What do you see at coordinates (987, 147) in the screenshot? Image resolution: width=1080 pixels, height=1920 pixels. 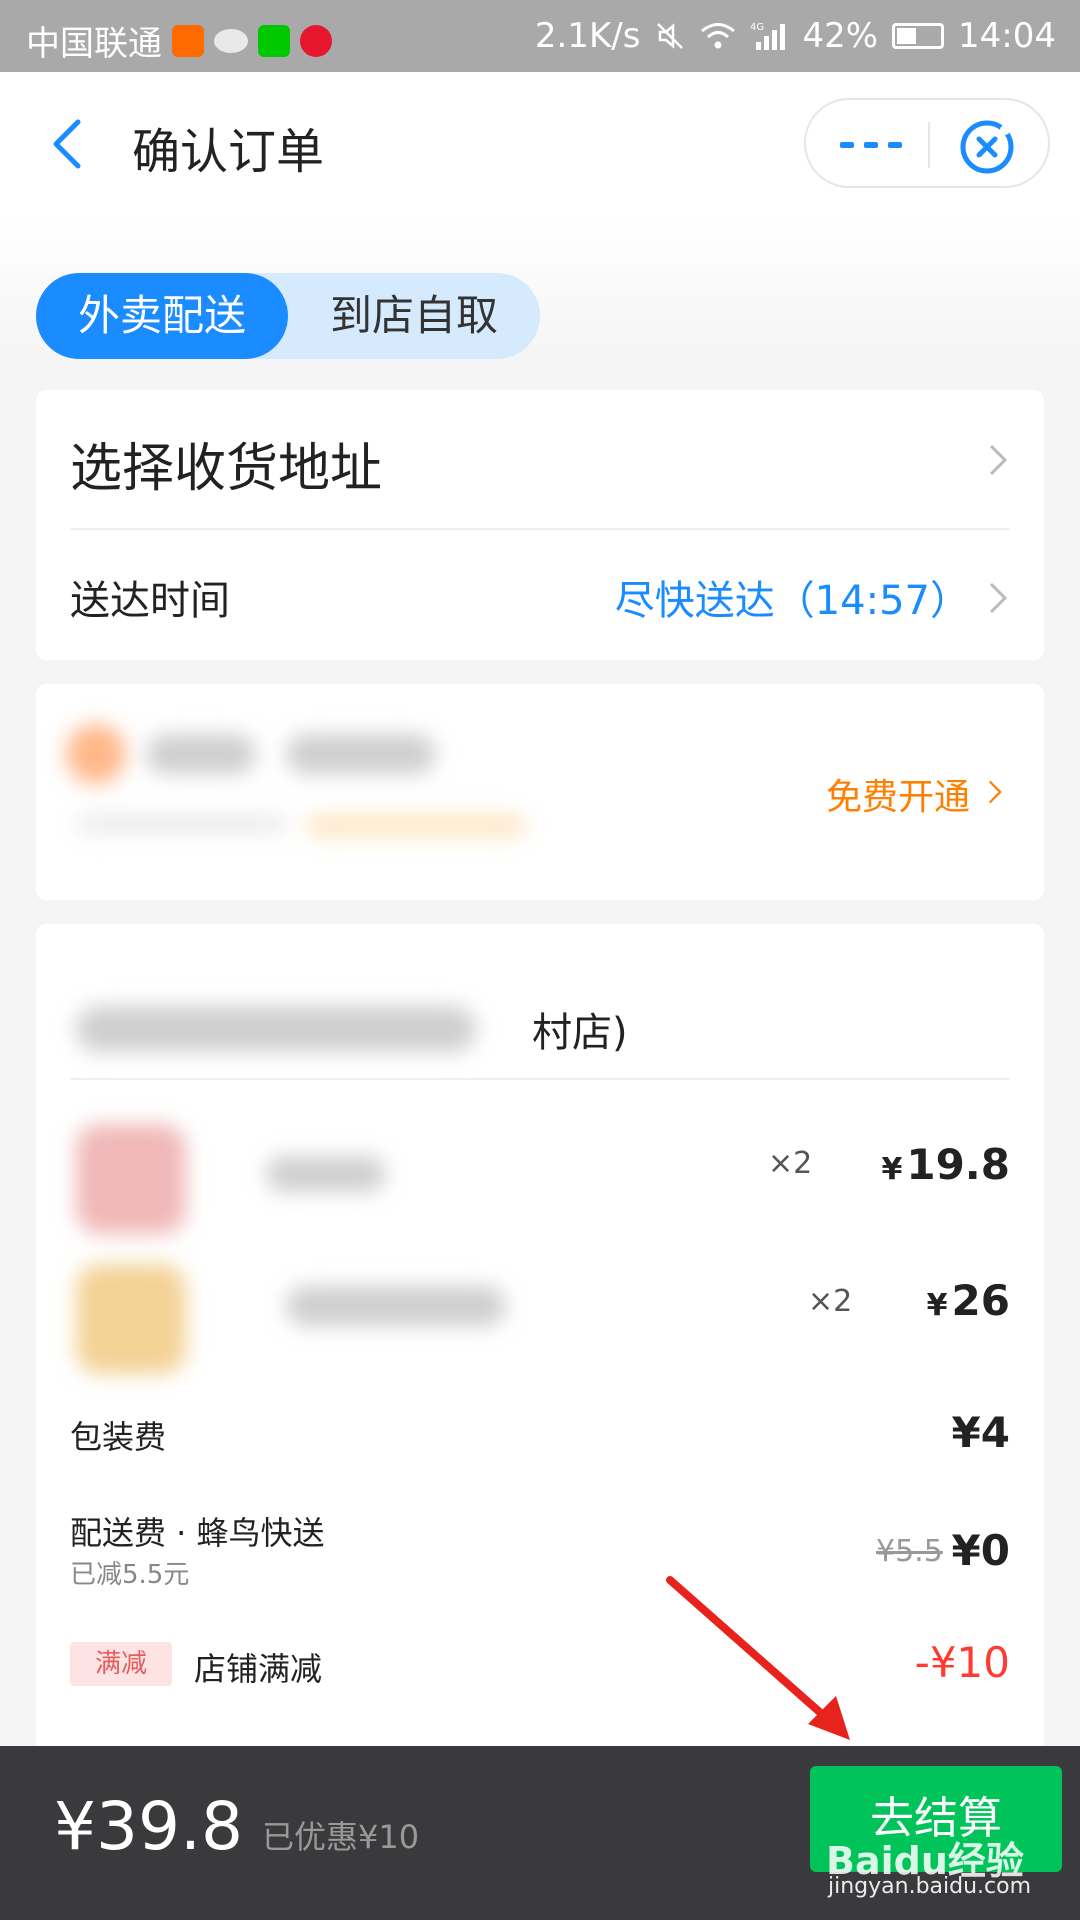 I see `close-miniprogram-icon` at bounding box center [987, 147].